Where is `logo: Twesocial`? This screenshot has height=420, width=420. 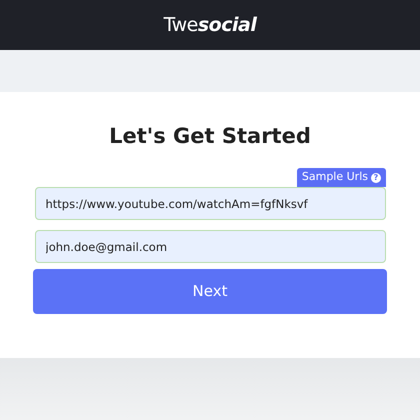
logo: Twesocial is located at coordinates (210, 25).